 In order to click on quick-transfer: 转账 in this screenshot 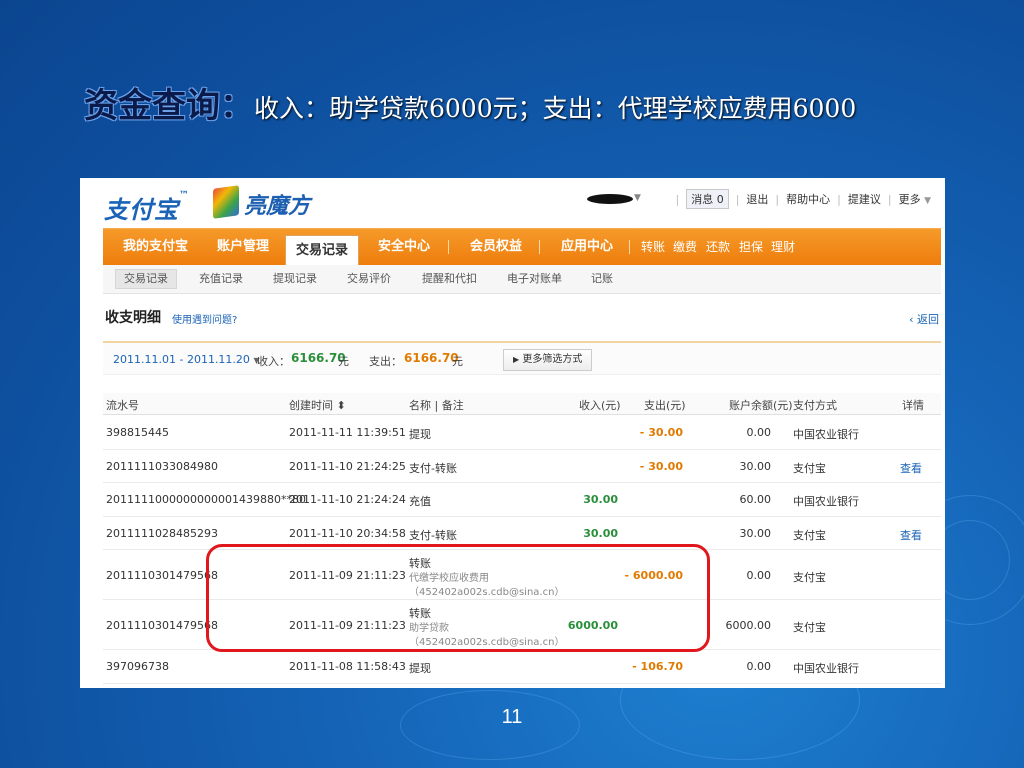, I will do `click(653, 247)`.